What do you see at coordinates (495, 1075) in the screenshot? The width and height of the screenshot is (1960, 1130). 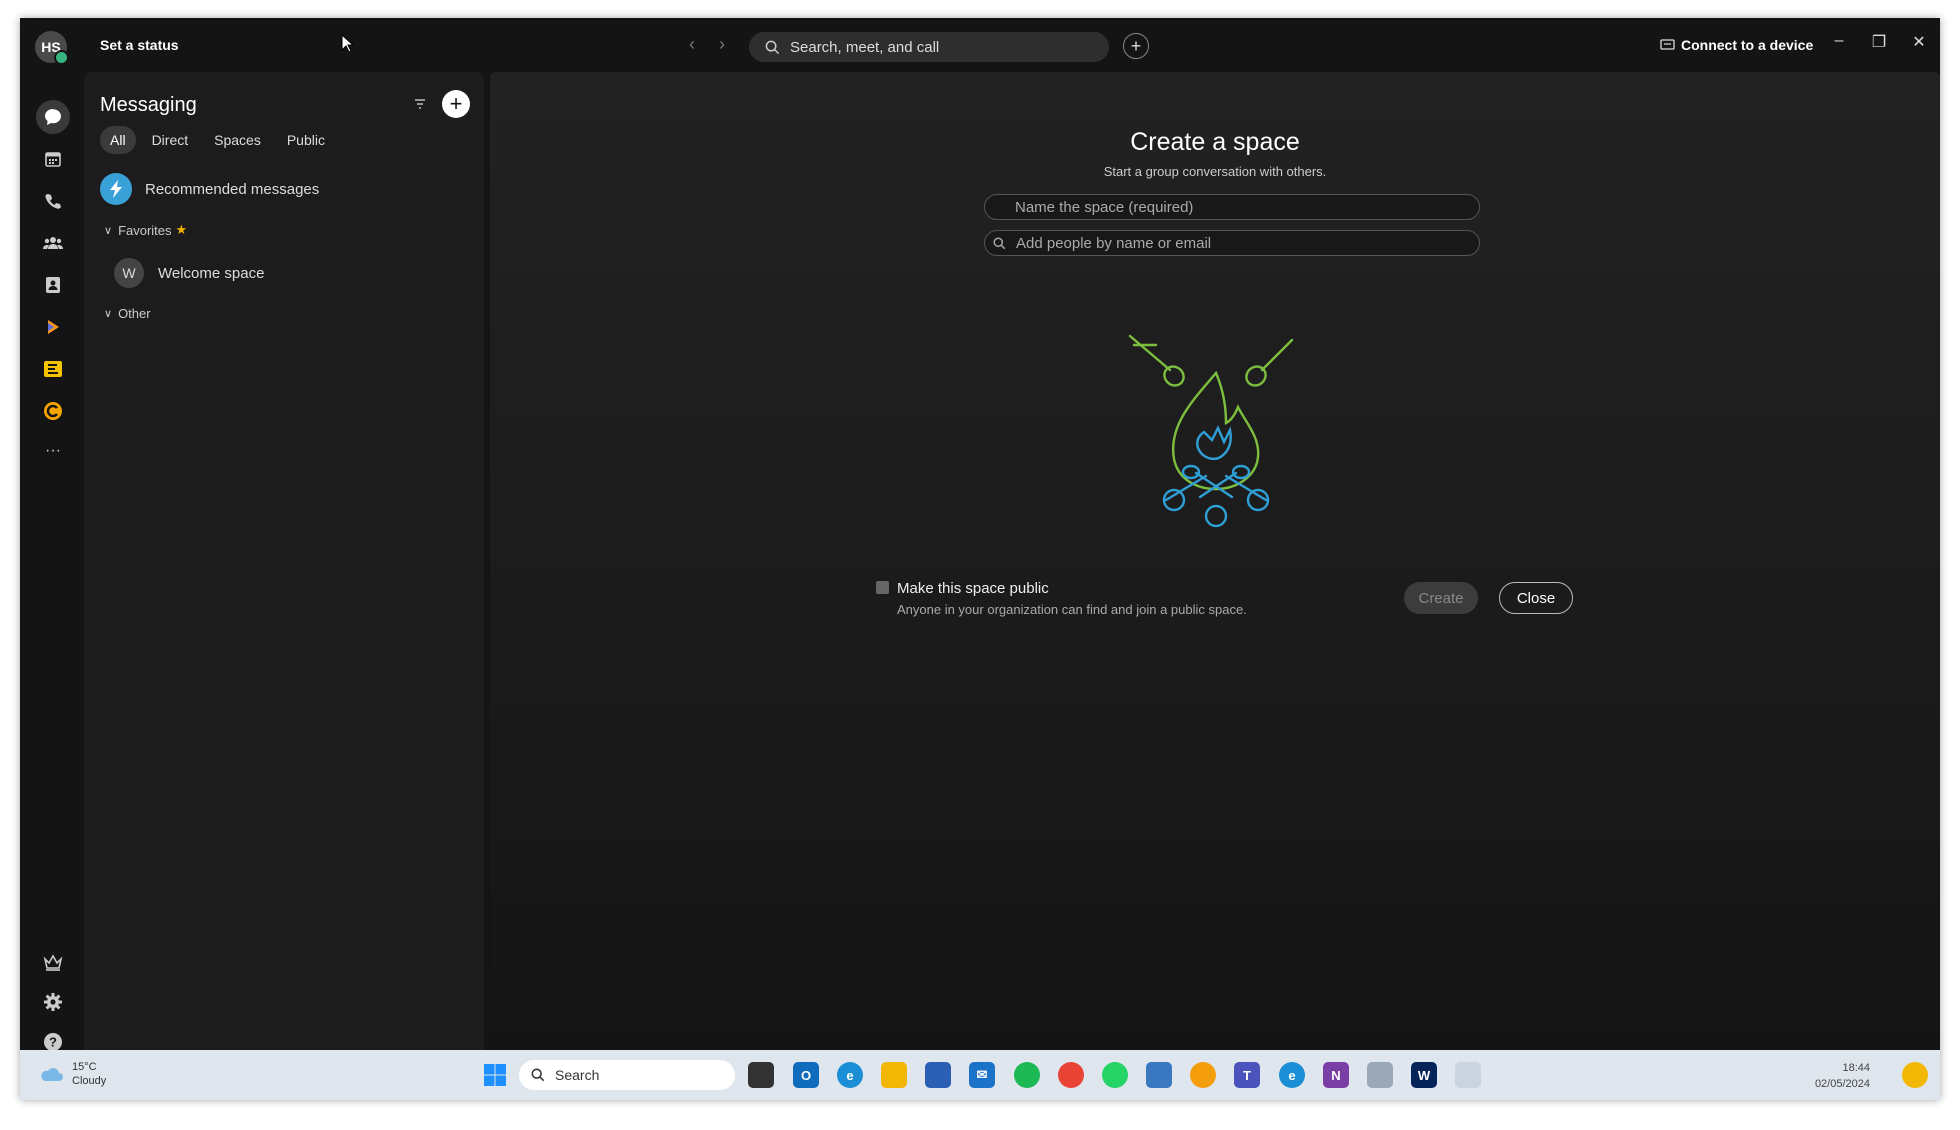 I see `windows-start-icon` at bounding box center [495, 1075].